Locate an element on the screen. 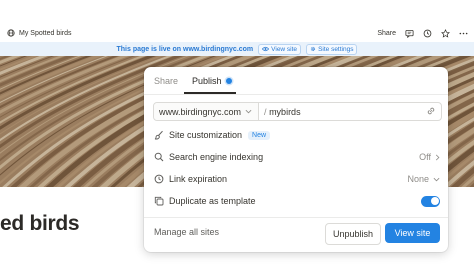 The height and width of the screenshot is (267, 474). expiration-value: None is located at coordinates (418, 179).